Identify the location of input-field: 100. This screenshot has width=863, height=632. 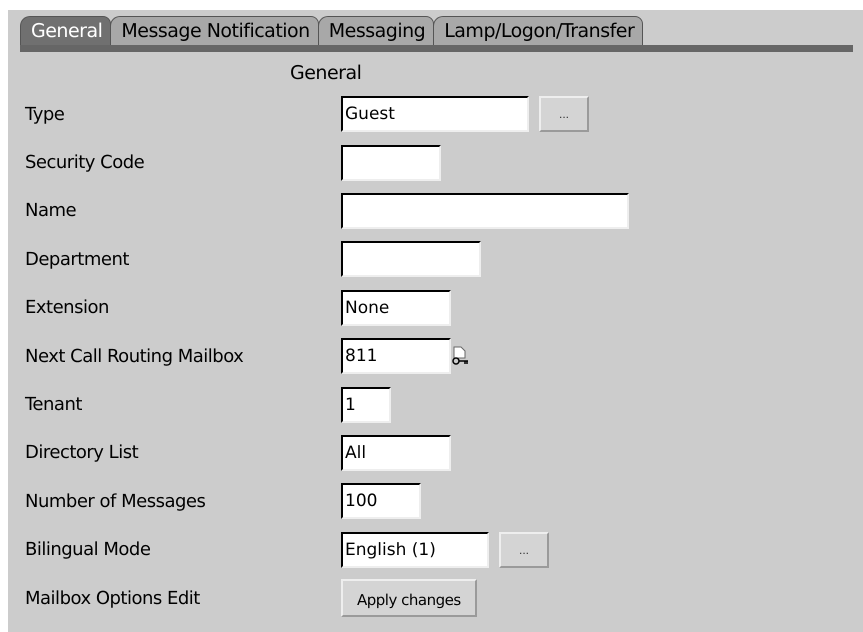
(381, 501).